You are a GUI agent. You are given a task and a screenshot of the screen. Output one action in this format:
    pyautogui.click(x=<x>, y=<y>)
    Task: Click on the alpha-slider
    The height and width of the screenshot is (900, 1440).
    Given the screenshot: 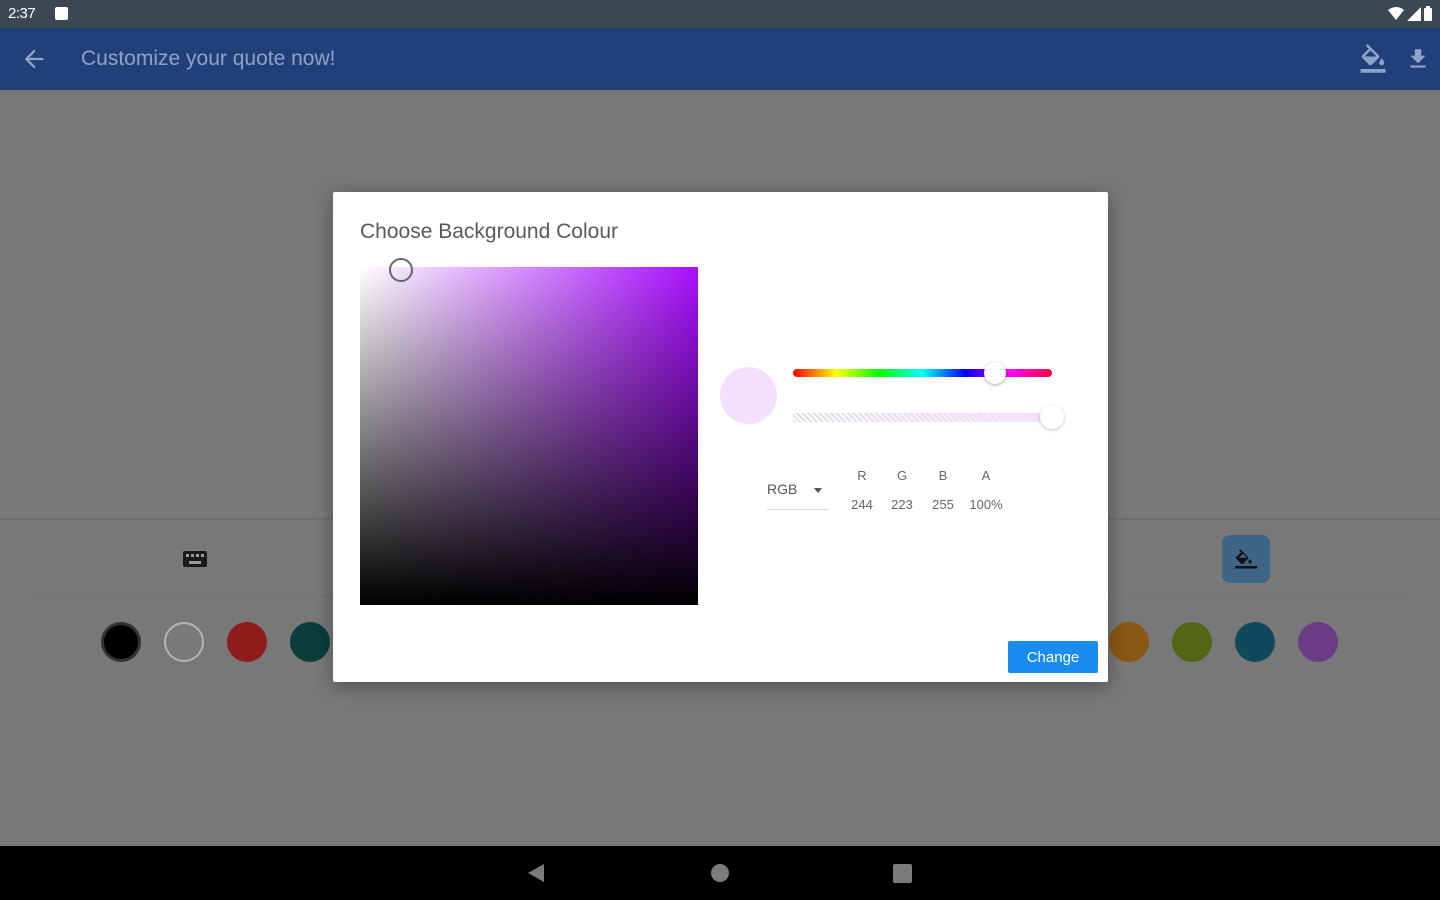 What is the action you would take?
    pyautogui.click(x=922, y=417)
    